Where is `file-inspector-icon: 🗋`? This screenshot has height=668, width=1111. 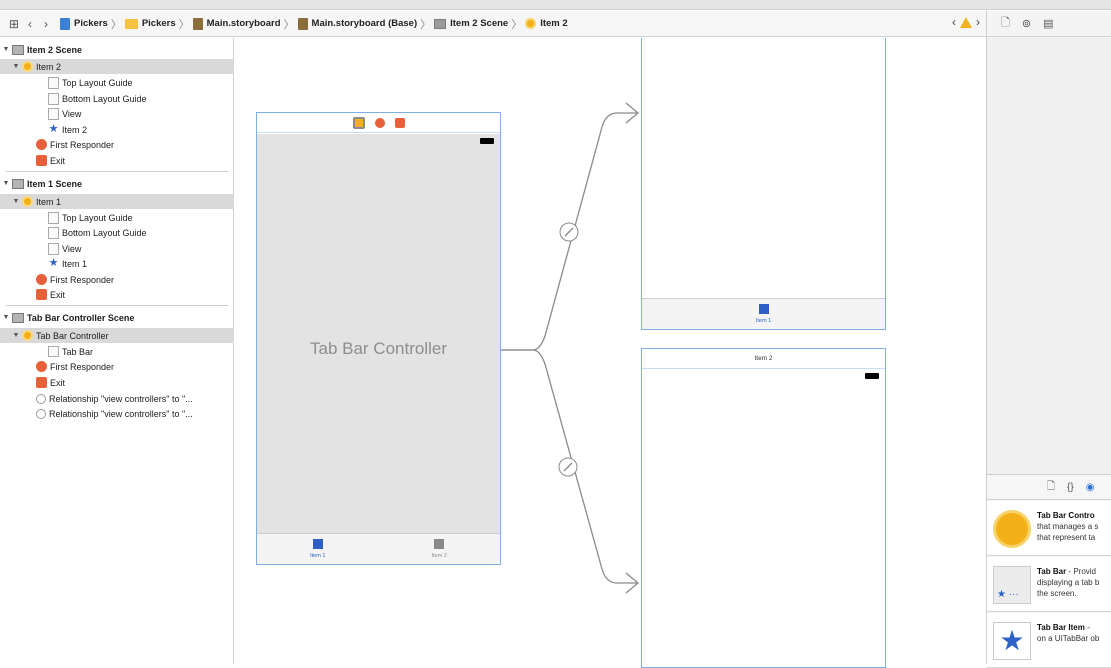
file-inspector-icon: 🗋 is located at coordinates (1005, 23).